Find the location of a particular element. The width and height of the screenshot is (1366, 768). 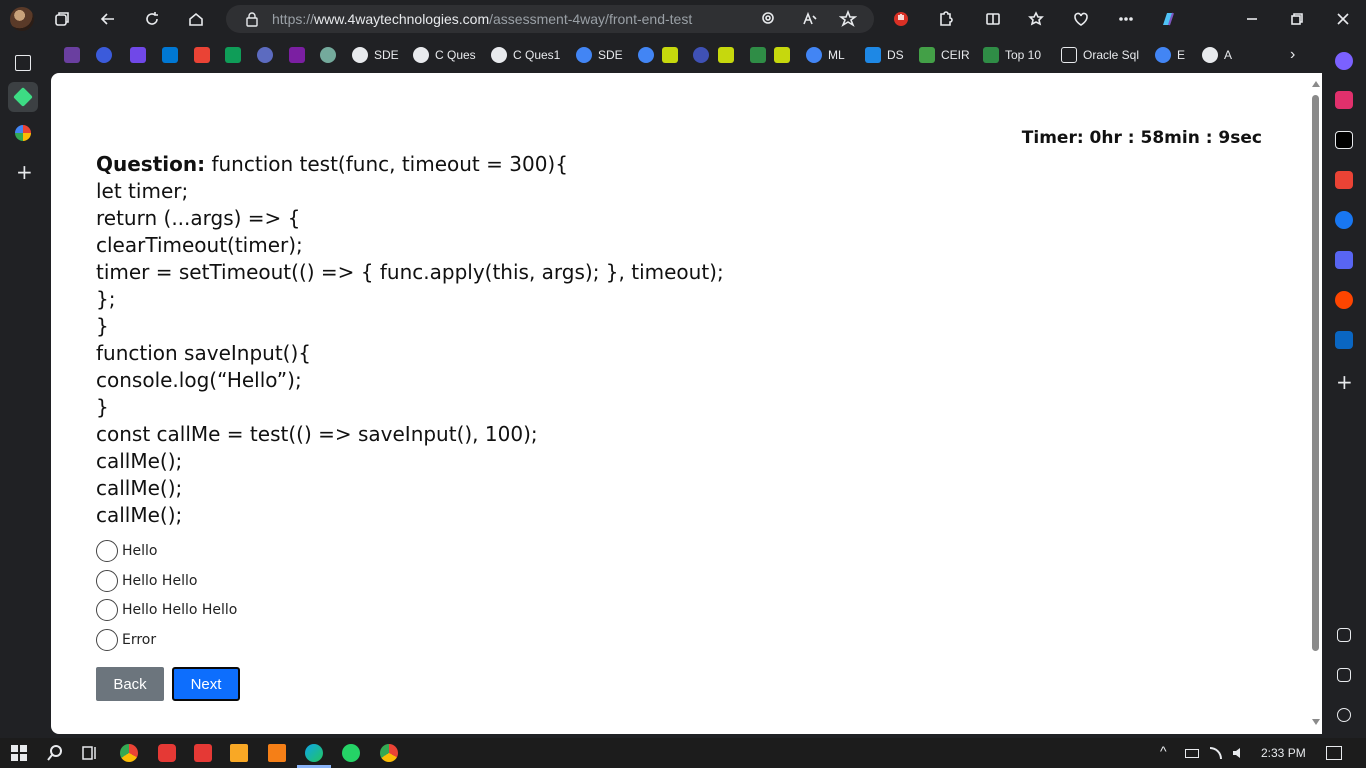

option-hello: Hello is located at coordinates (166, 551).